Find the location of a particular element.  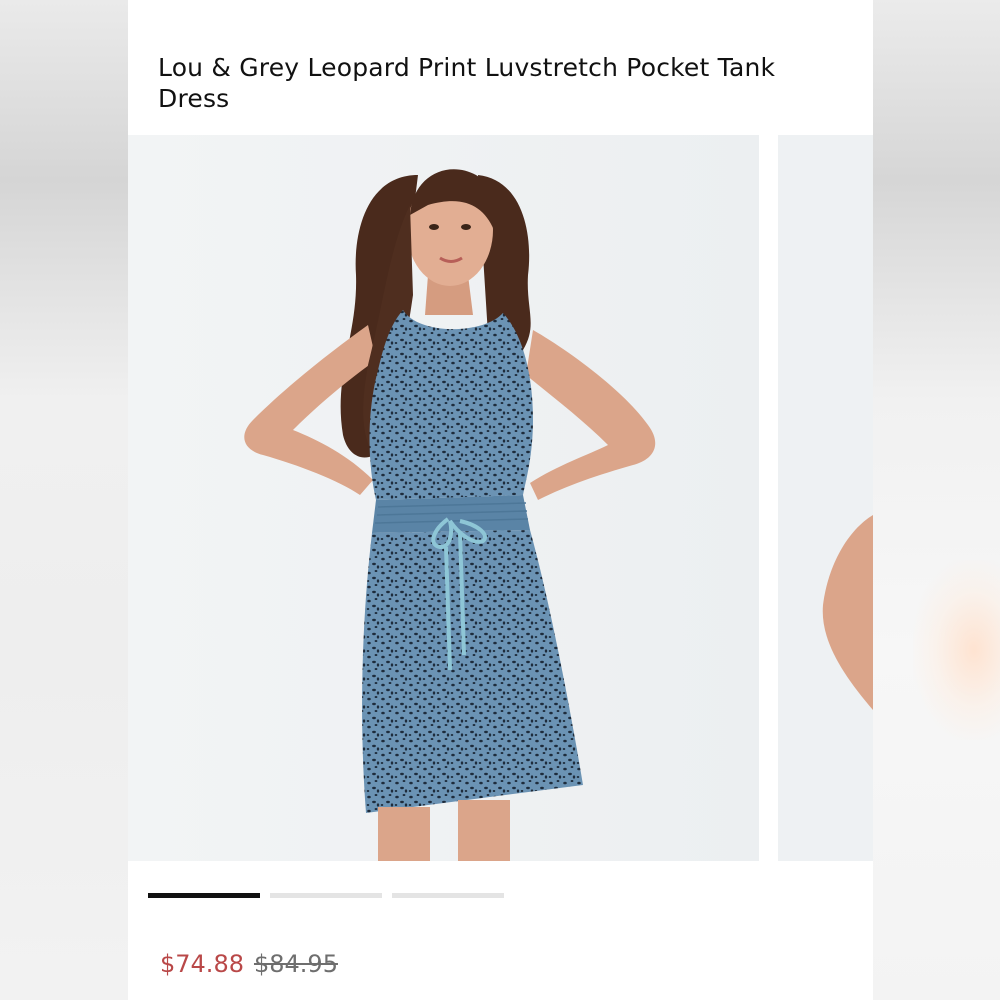

product-image-next is located at coordinates (825, 498).